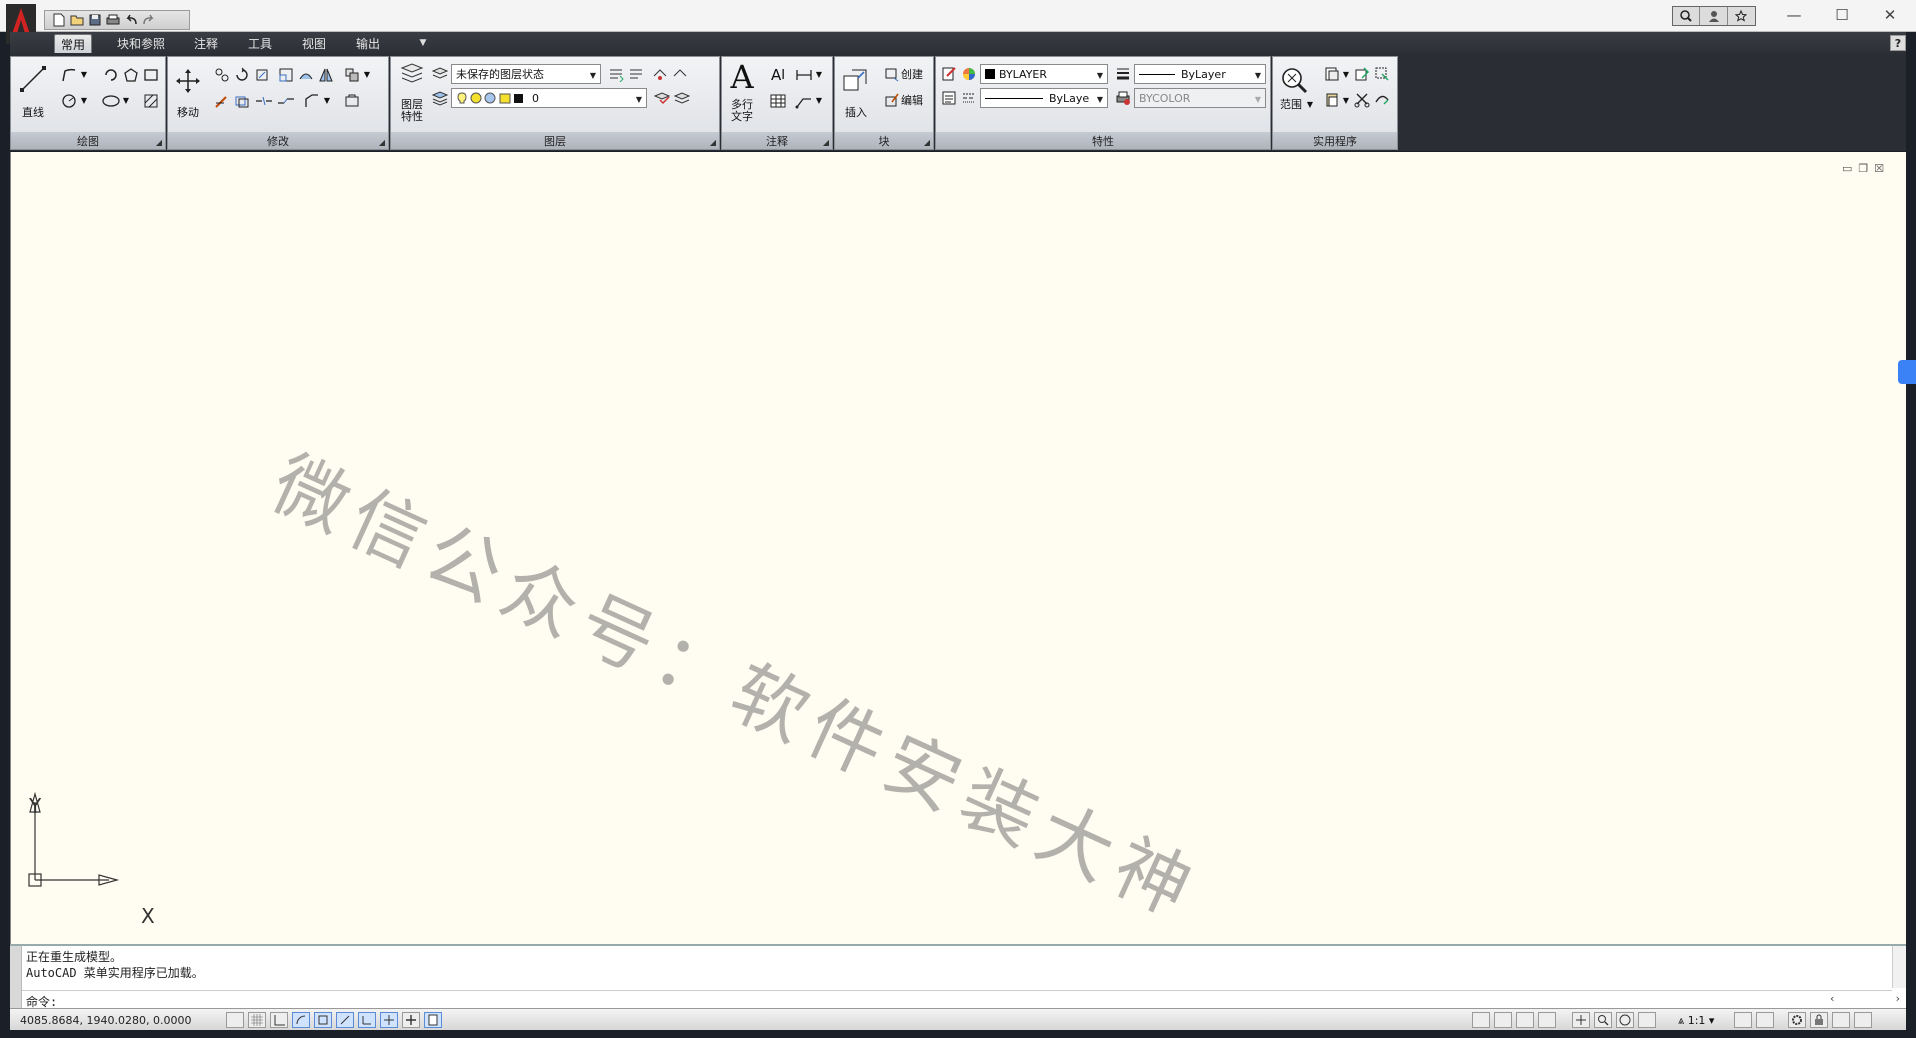  What do you see at coordinates (616, 74) in the screenshot?
I see `layer-previous-icon` at bounding box center [616, 74].